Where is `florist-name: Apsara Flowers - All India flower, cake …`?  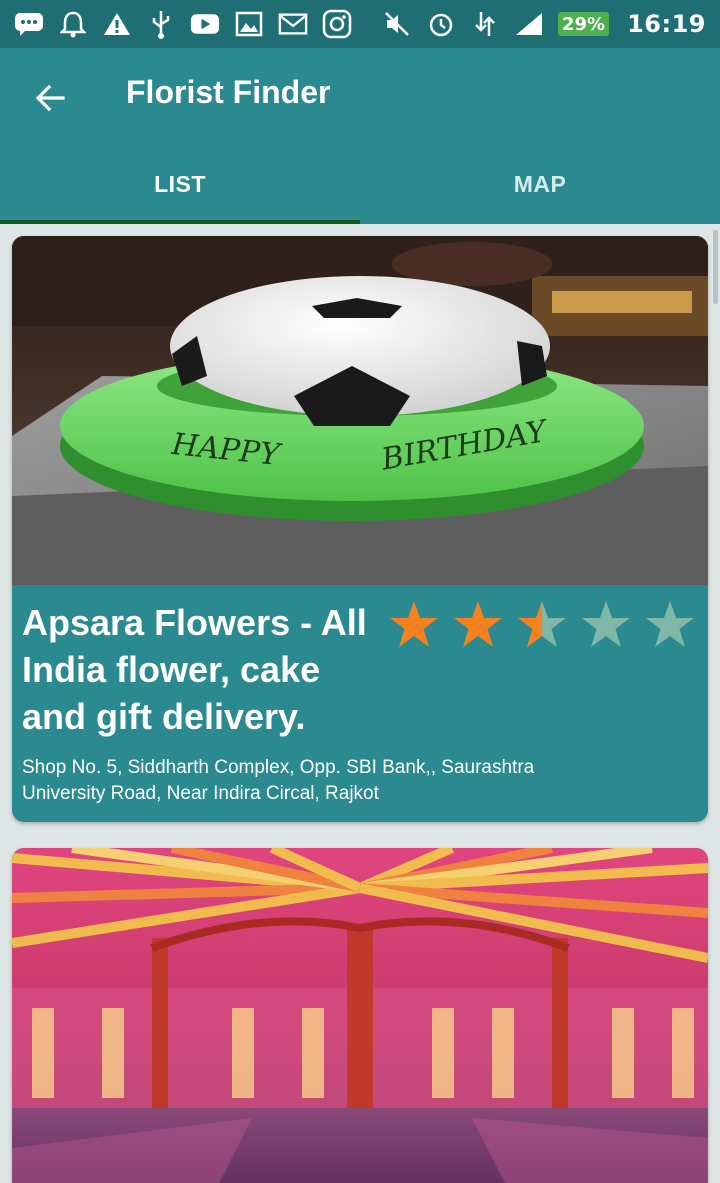 florist-name: Apsara Flowers - All India flower, cake … is located at coordinates (194, 669).